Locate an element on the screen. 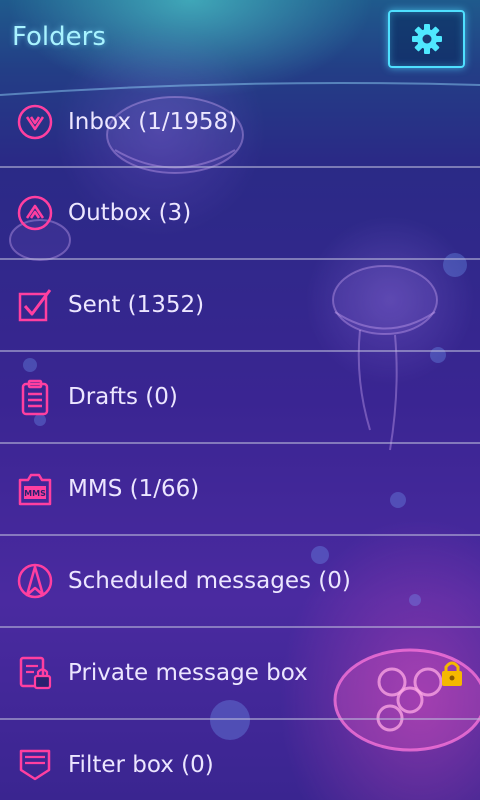 Image resolution: width=480 pixels, height=800 pixels. folder-label: Inbox (1/1958) is located at coordinates (153, 122).